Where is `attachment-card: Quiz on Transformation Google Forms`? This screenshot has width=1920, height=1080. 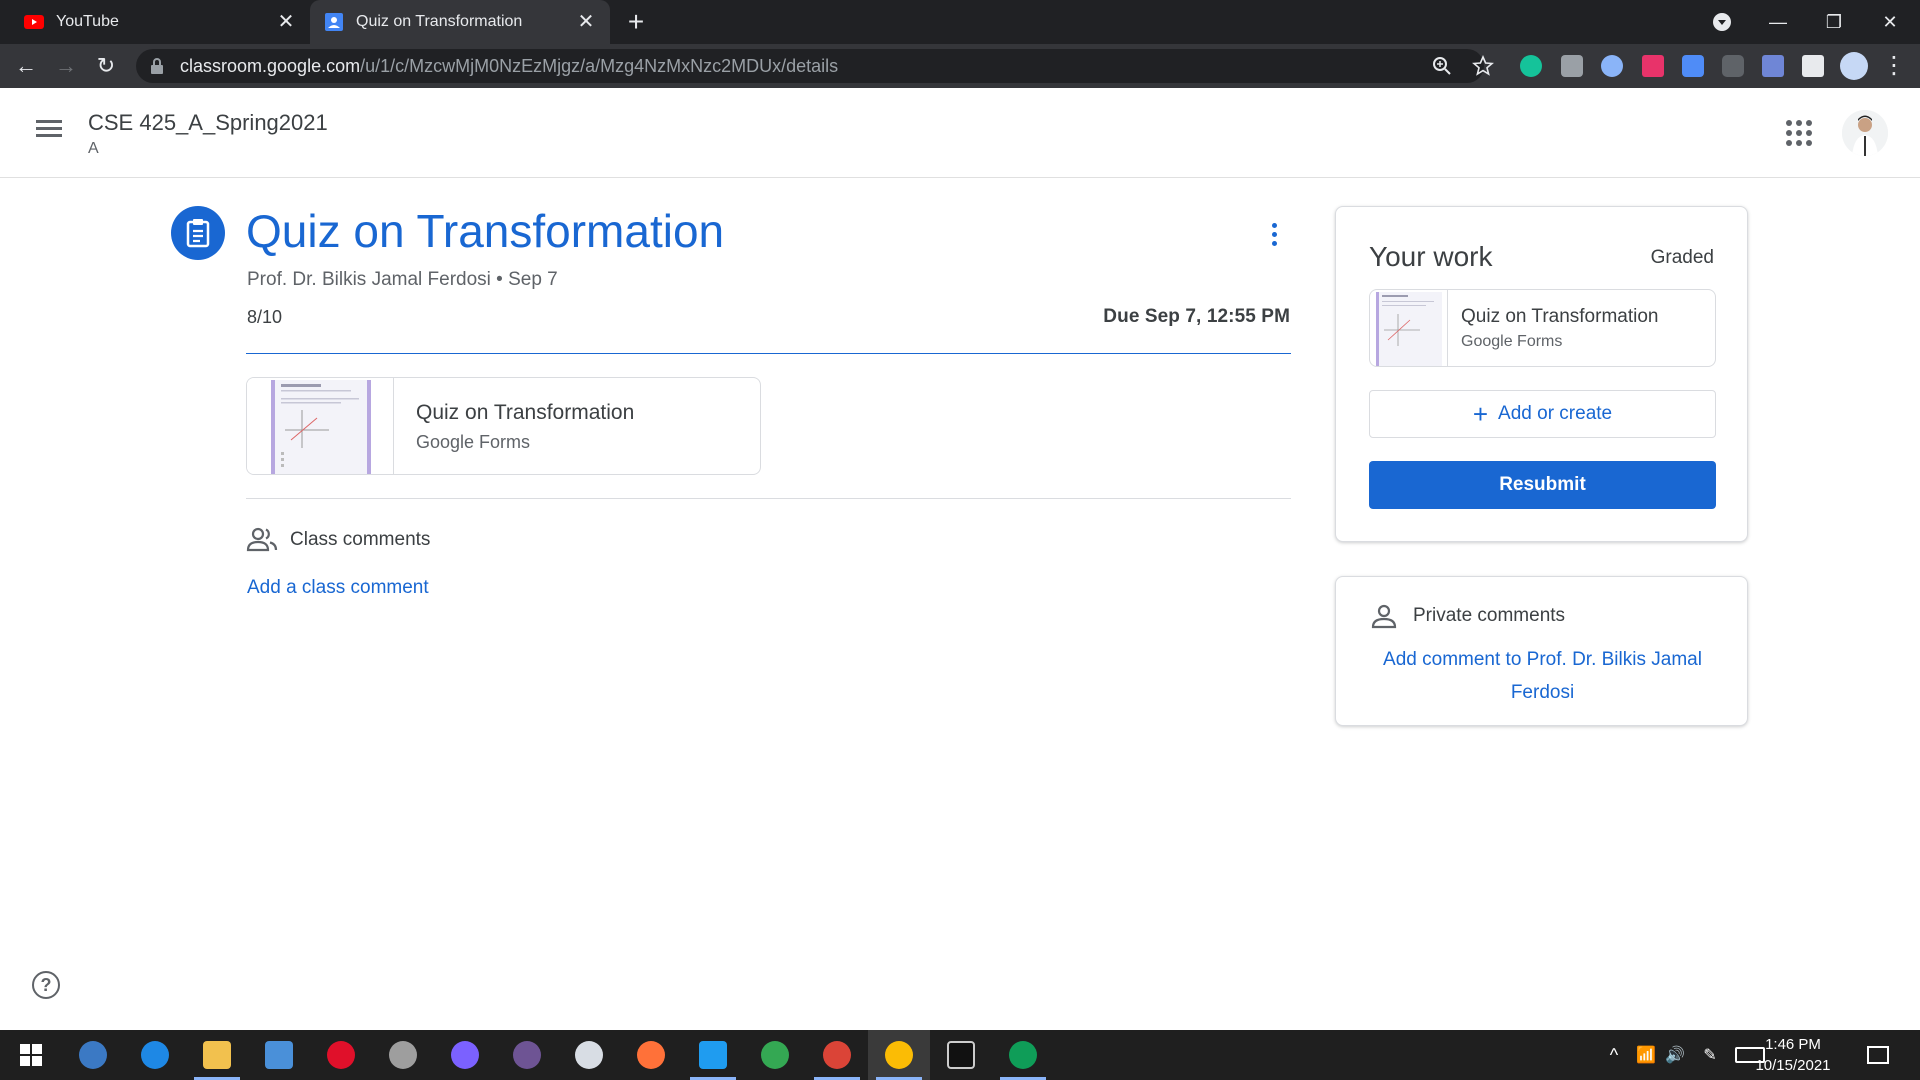
attachment-card: Quiz on Transformation Google Forms is located at coordinates (503, 426).